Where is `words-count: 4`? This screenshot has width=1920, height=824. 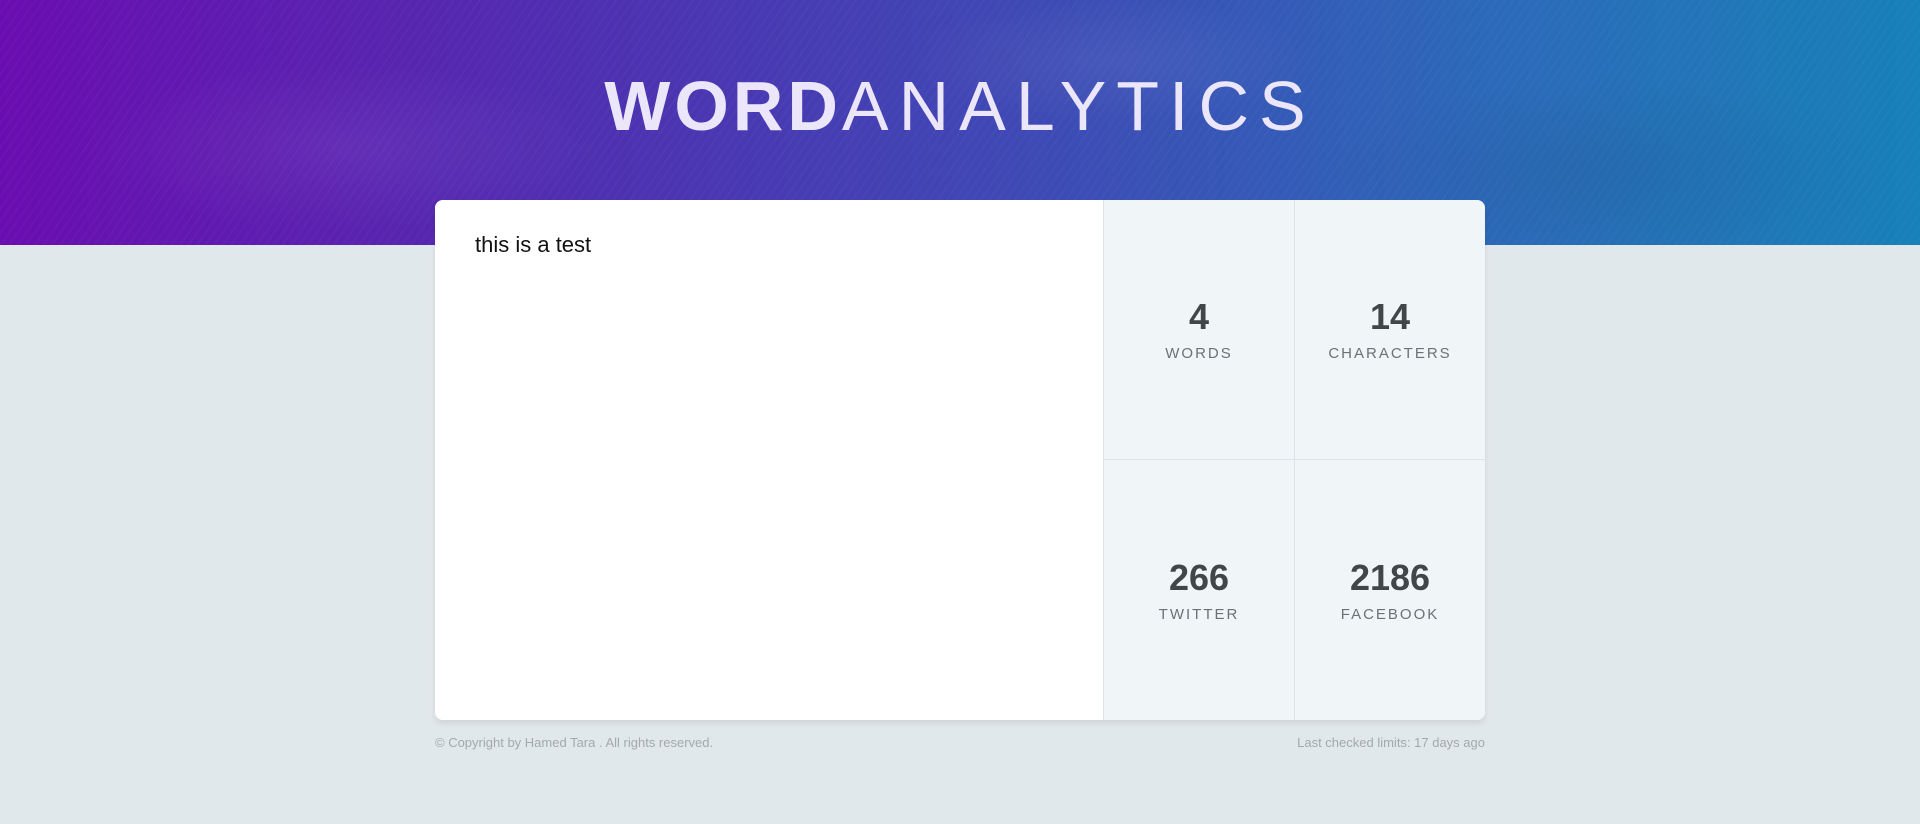 words-count: 4 is located at coordinates (1199, 316).